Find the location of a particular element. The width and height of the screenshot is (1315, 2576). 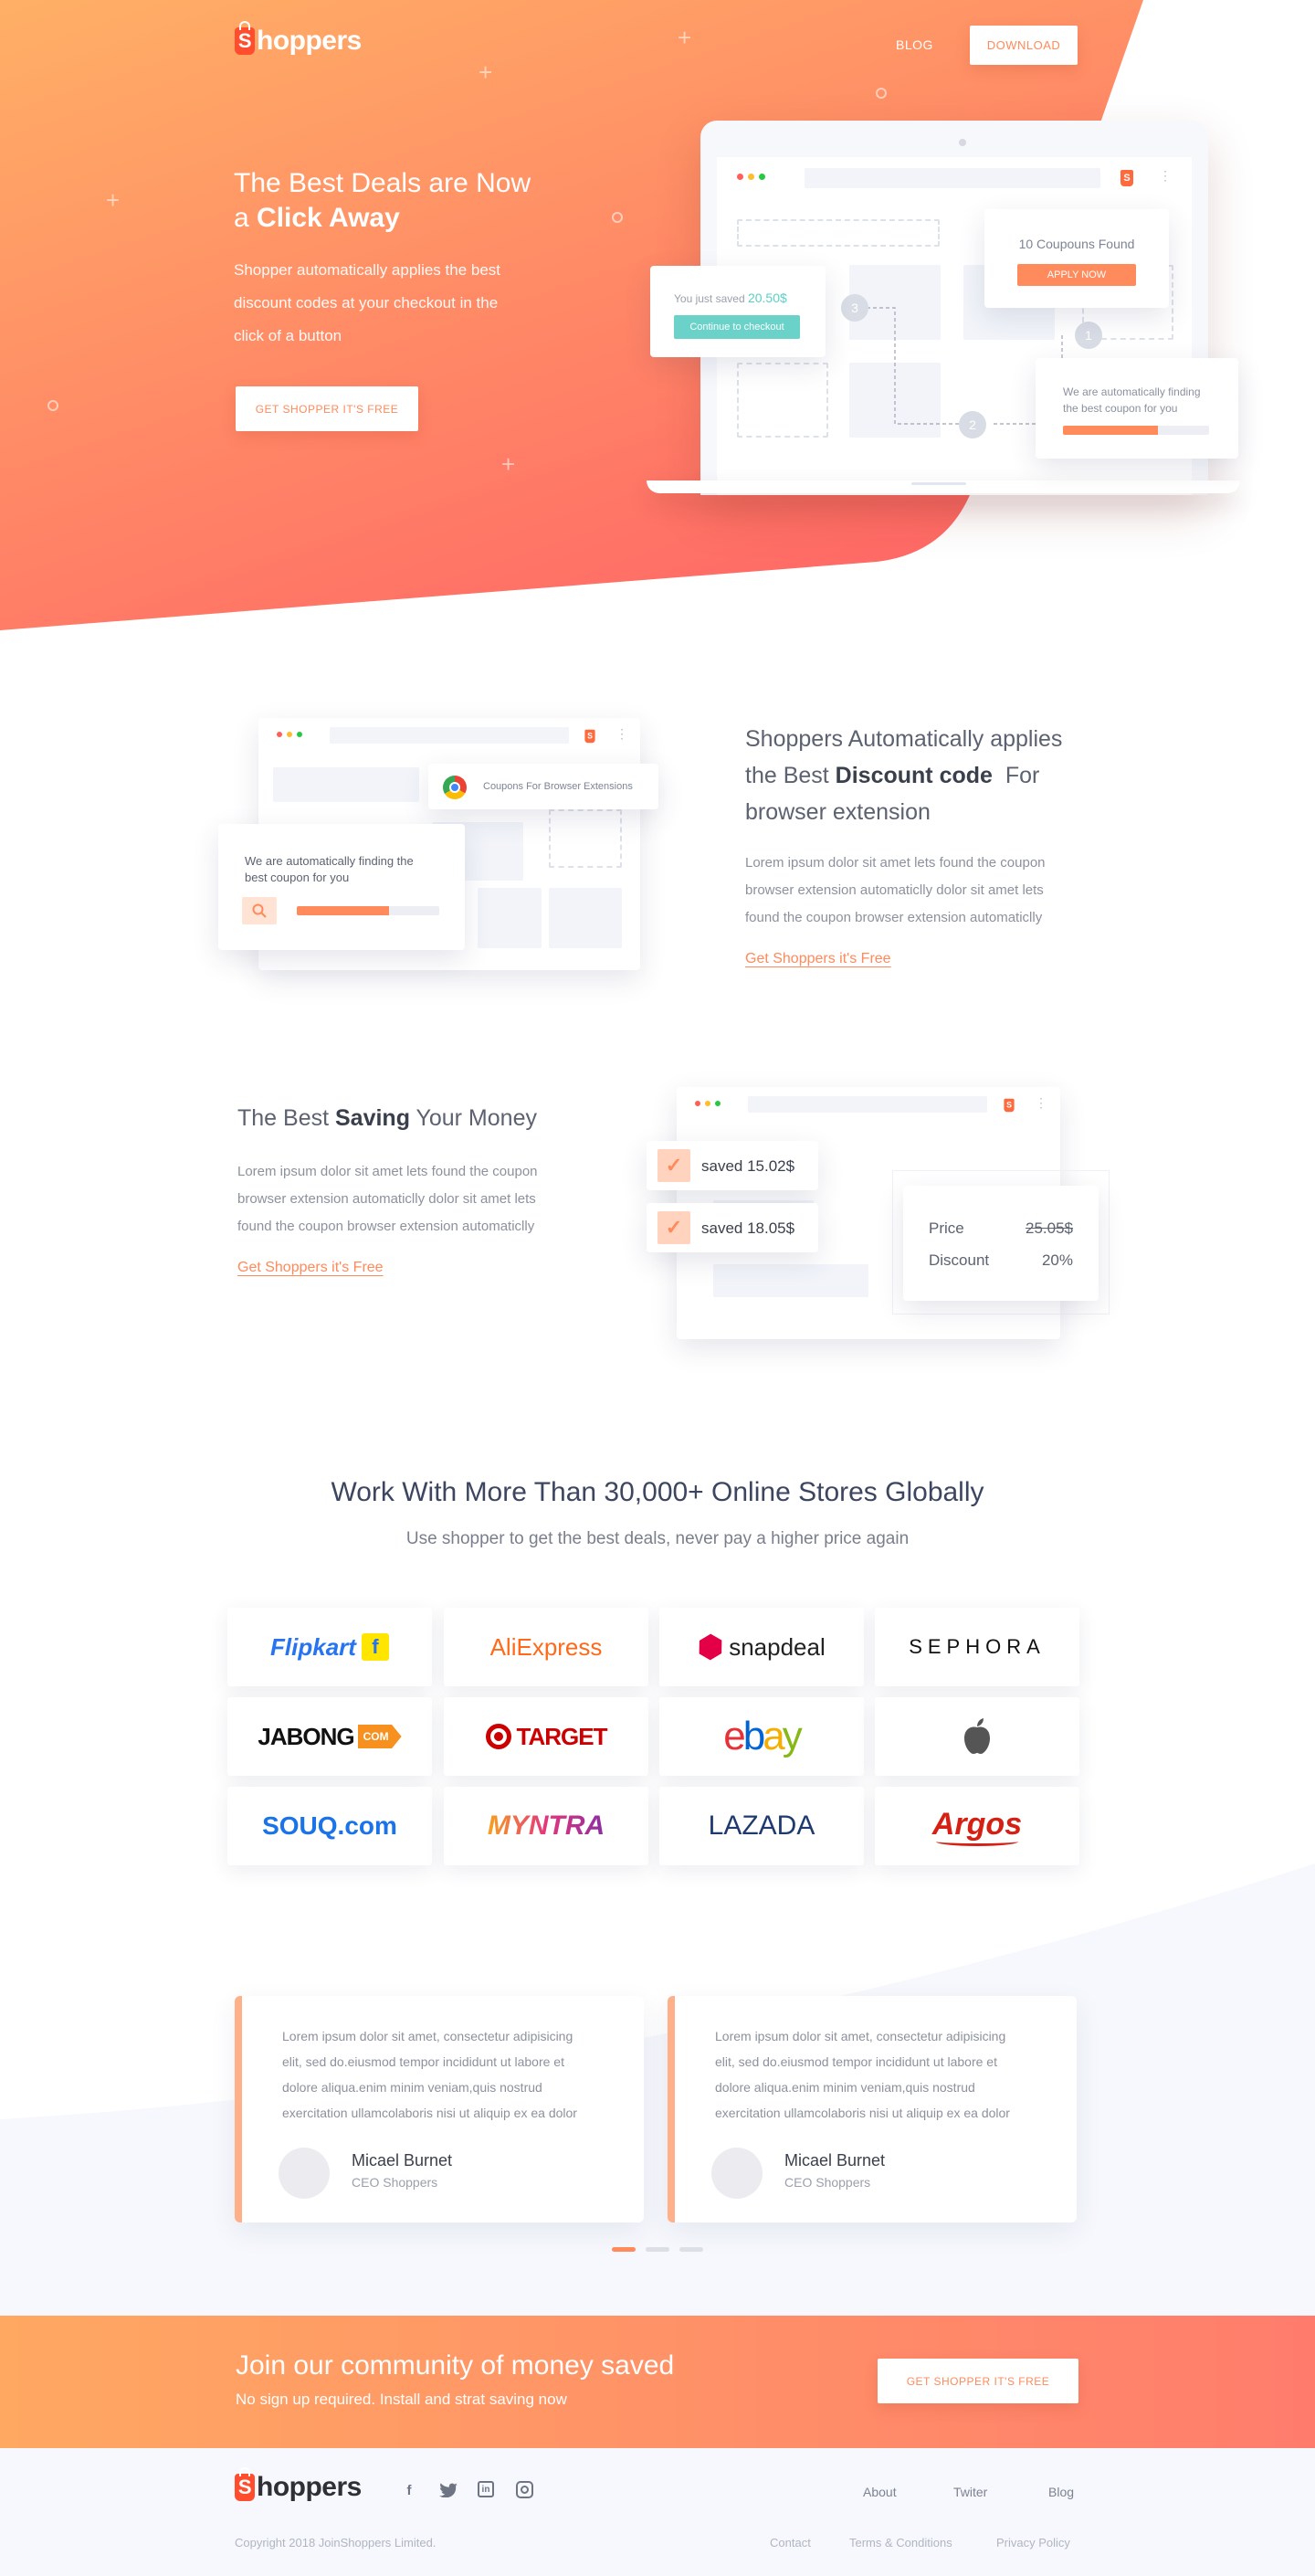

footer-link-contact: Contact is located at coordinates (790, 2543).